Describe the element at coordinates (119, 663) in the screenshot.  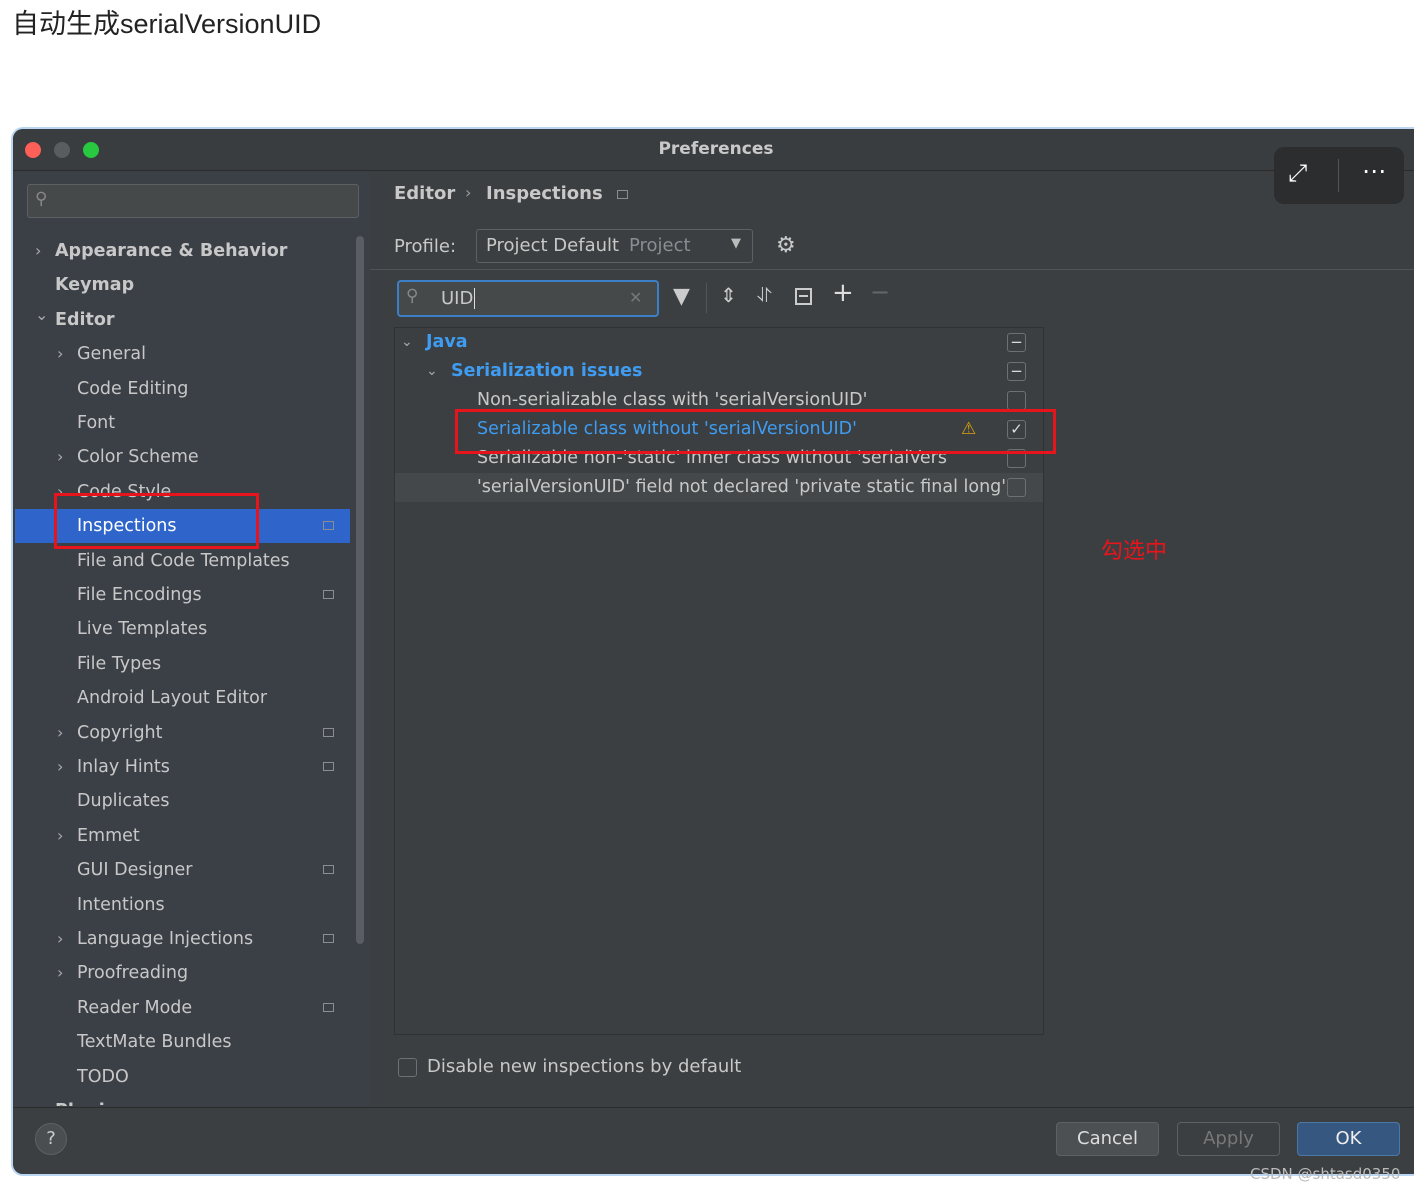
I see `sidebar-item-label: File Types` at that location.